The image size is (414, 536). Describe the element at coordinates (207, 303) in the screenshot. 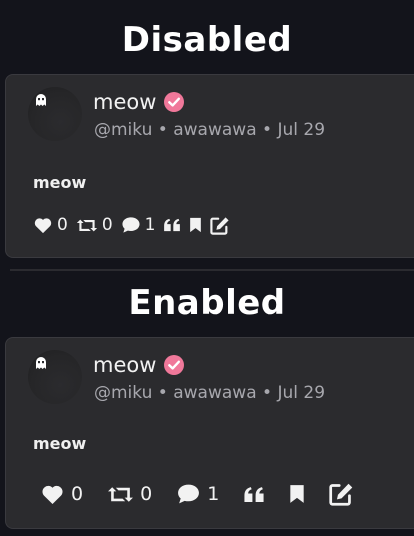

I see `section-heading-enabled: Enabled` at that location.